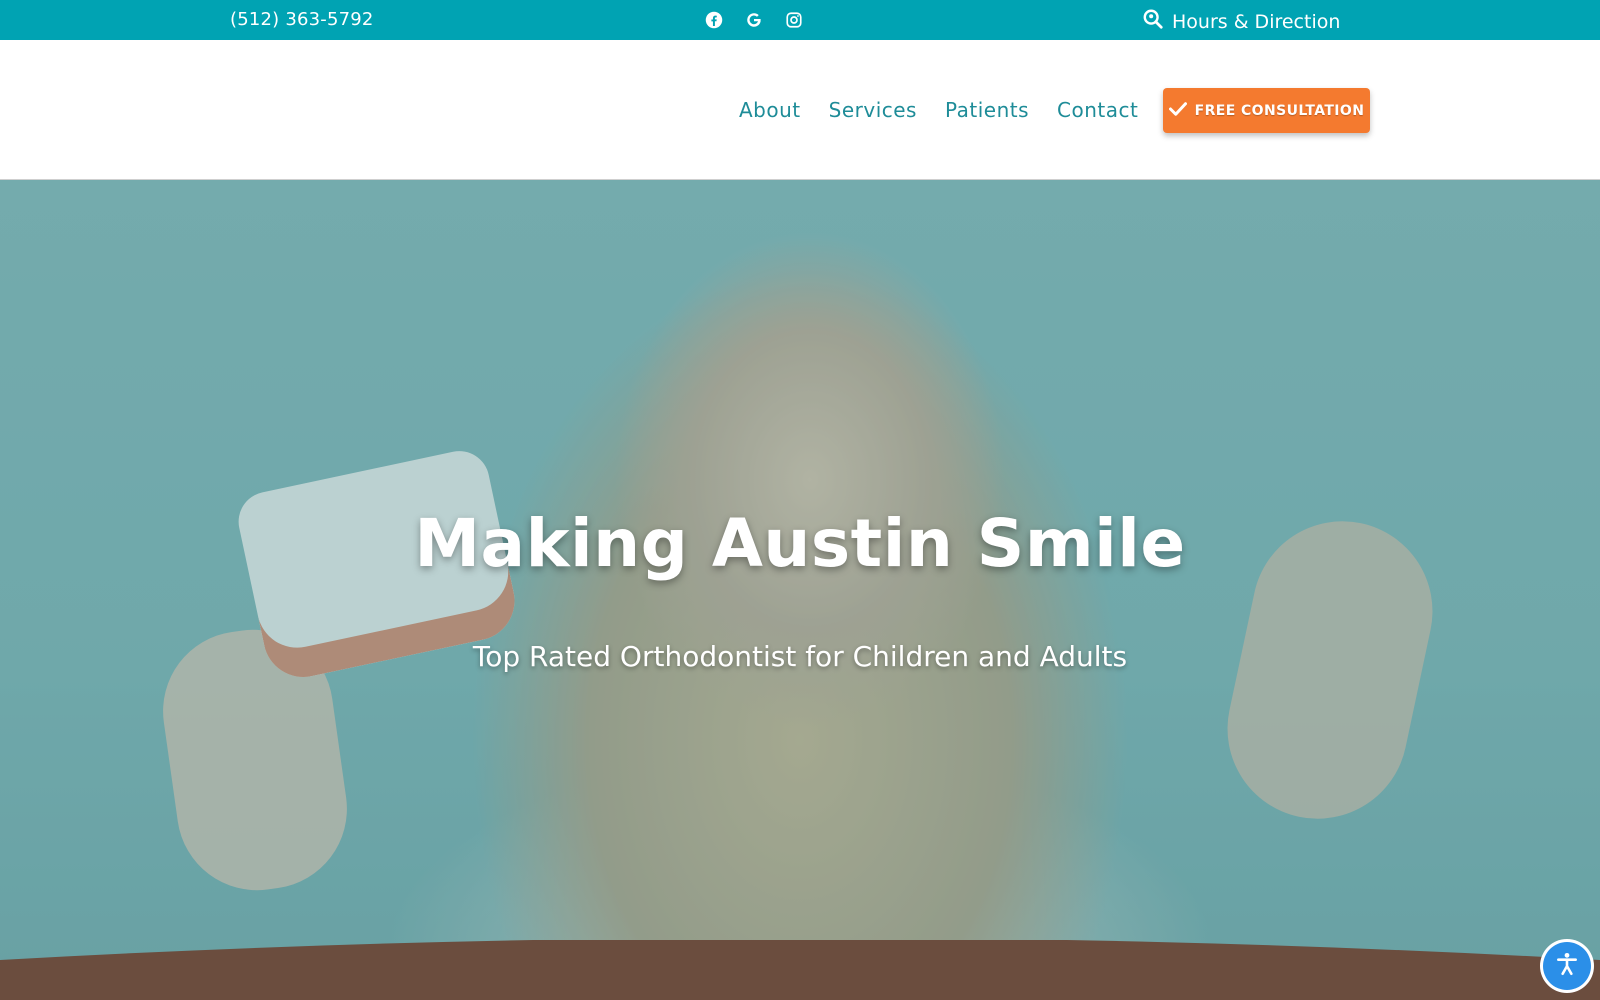 Image resolution: width=1600 pixels, height=1000 pixels. What do you see at coordinates (938, 110) in the screenshot?
I see `main-nav: About Services Patients Contact` at bounding box center [938, 110].